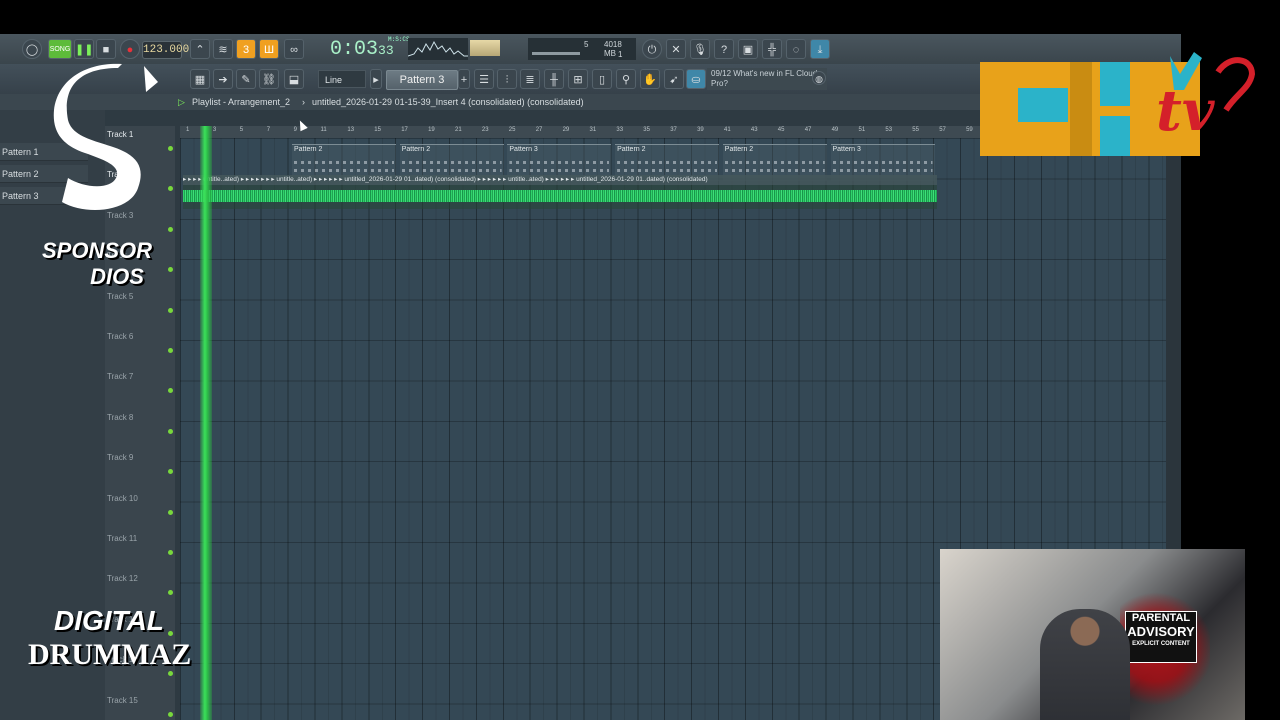 This screenshot has width=1280, height=720. What do you see at coordinates (1161, 644) in the screenshot?
I see `parental-line-3: EXPLICIT CONTENT` at bounding box center [1161, 644].